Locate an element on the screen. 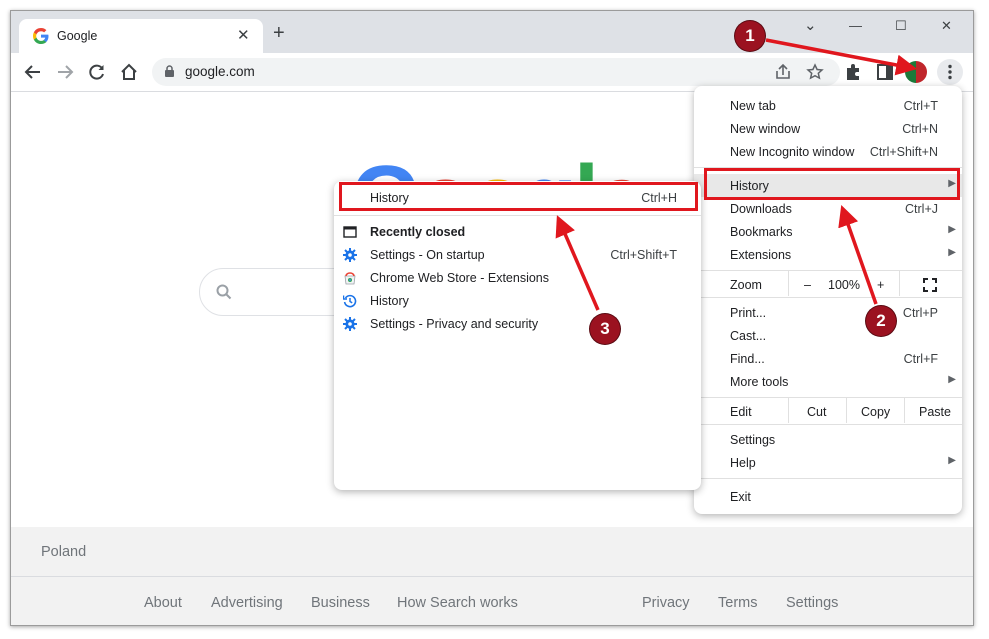 This screenshot has width=989, height=639. annotation-badge-2: 2 is located at coordinates (881, 321).